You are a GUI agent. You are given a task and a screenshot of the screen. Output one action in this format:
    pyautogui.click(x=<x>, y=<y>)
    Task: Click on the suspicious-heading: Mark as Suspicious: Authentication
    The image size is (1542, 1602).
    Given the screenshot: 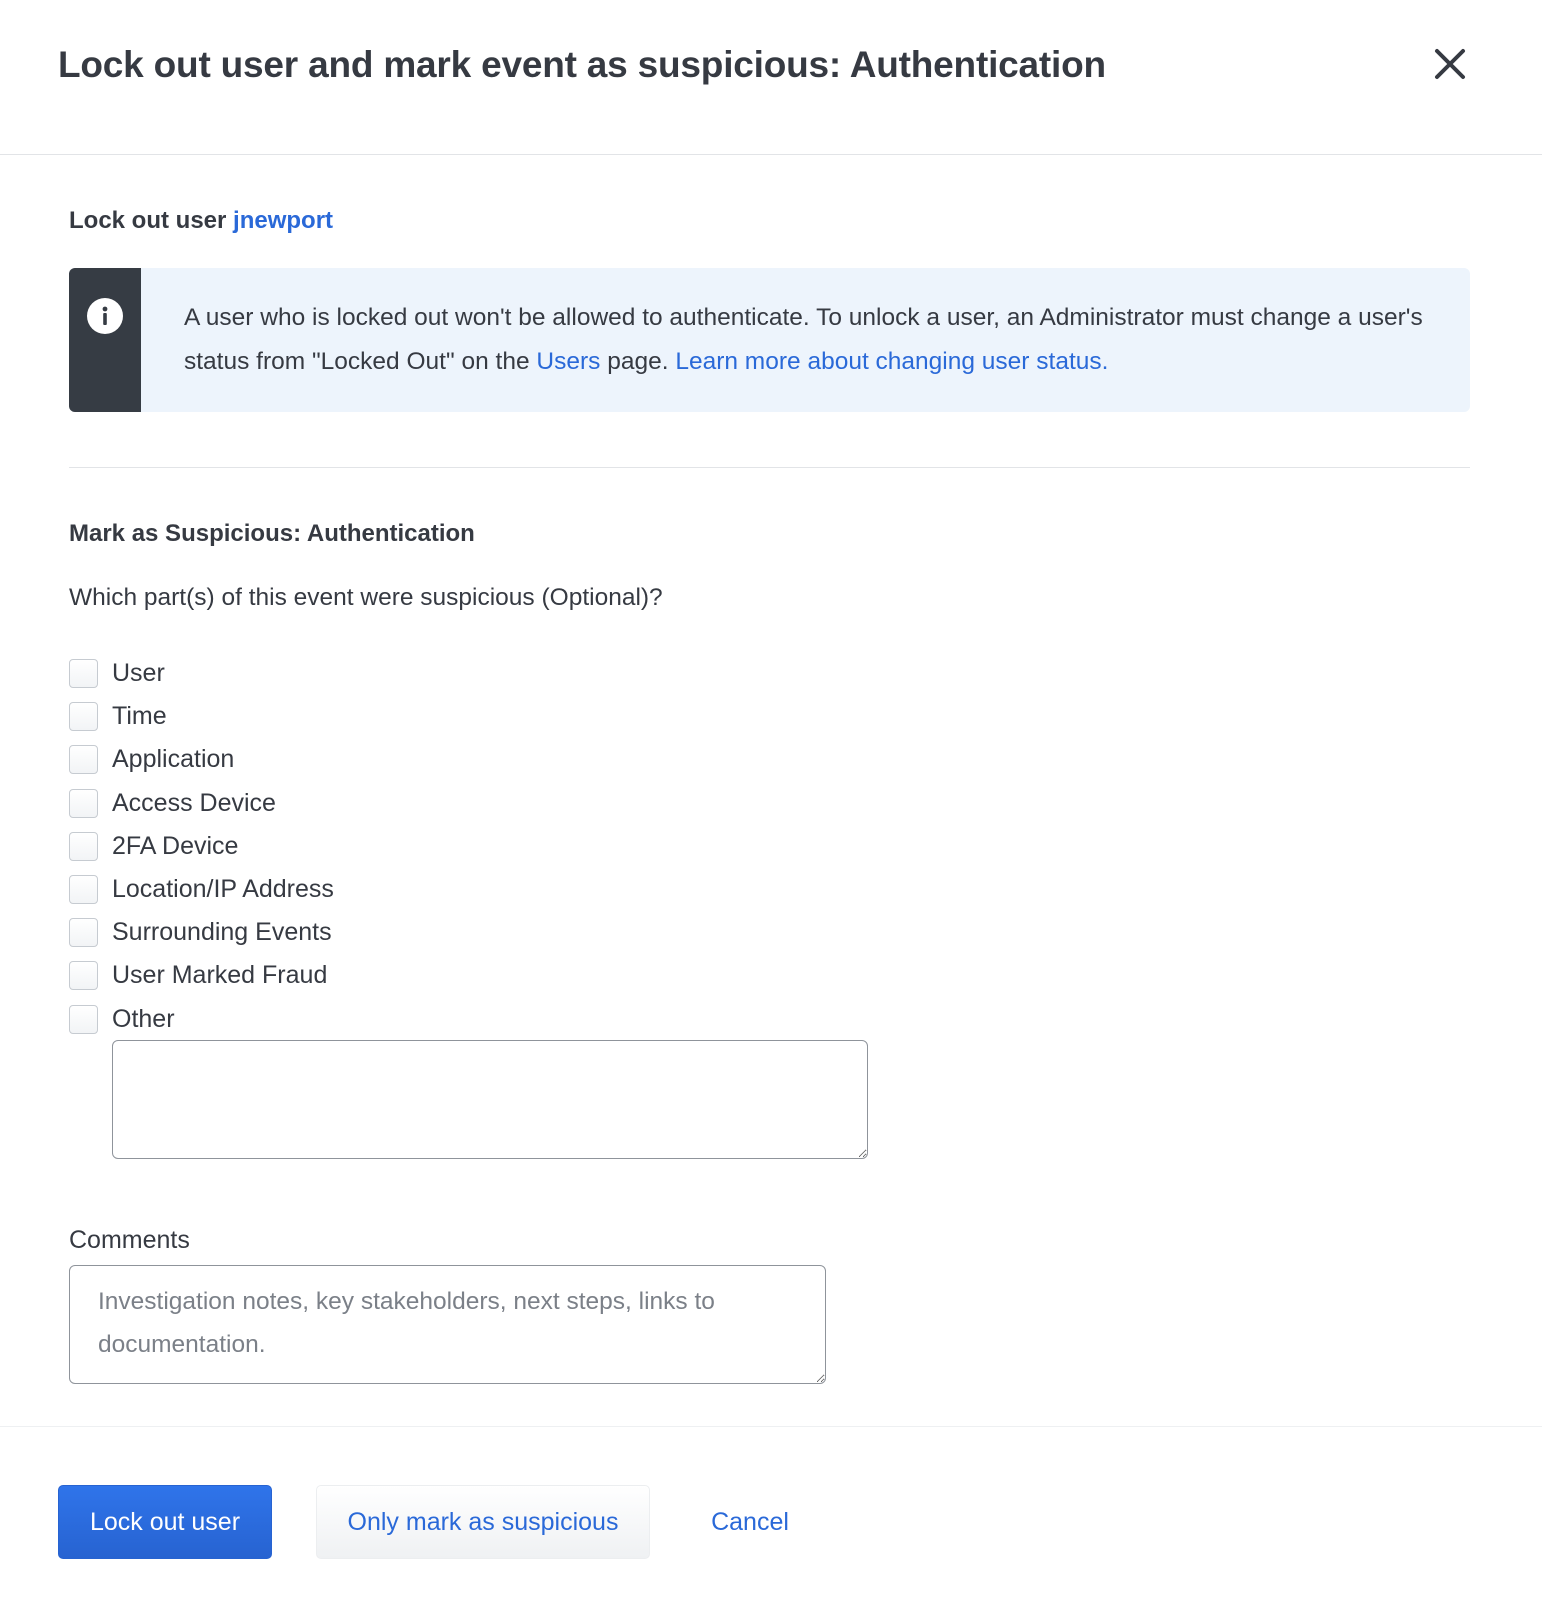 What is the action you would take?
    pyautogui.click(x=272, y=533)
    